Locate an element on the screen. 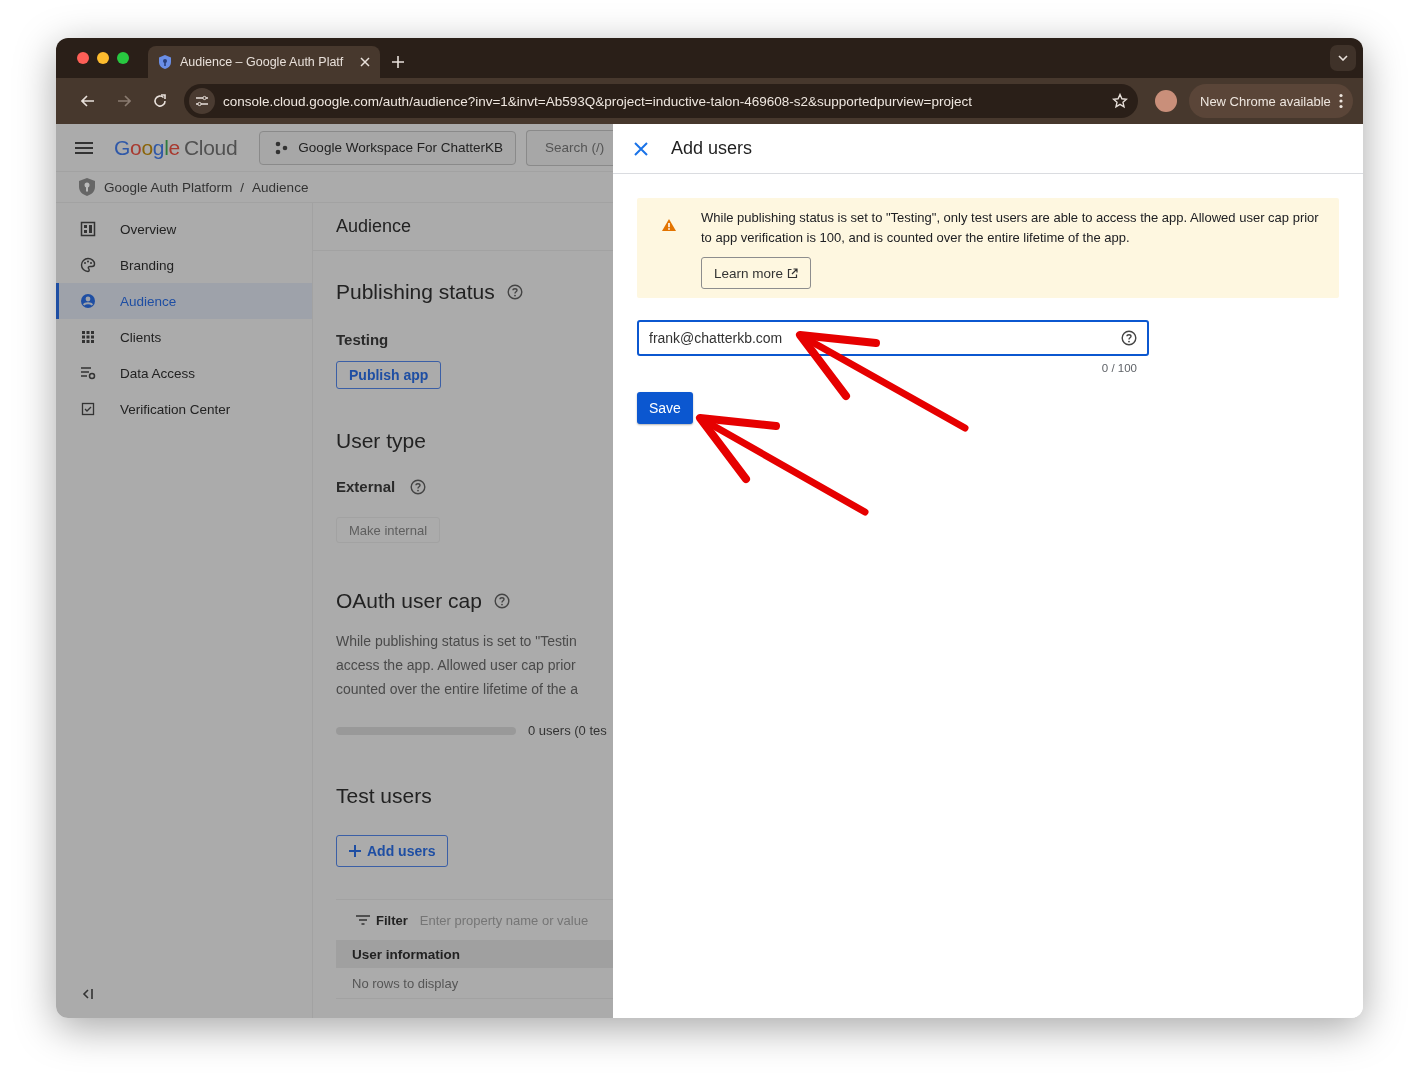 This screenshot has height=1092, width=1419. back-icon is located at coordinates (88, 101).